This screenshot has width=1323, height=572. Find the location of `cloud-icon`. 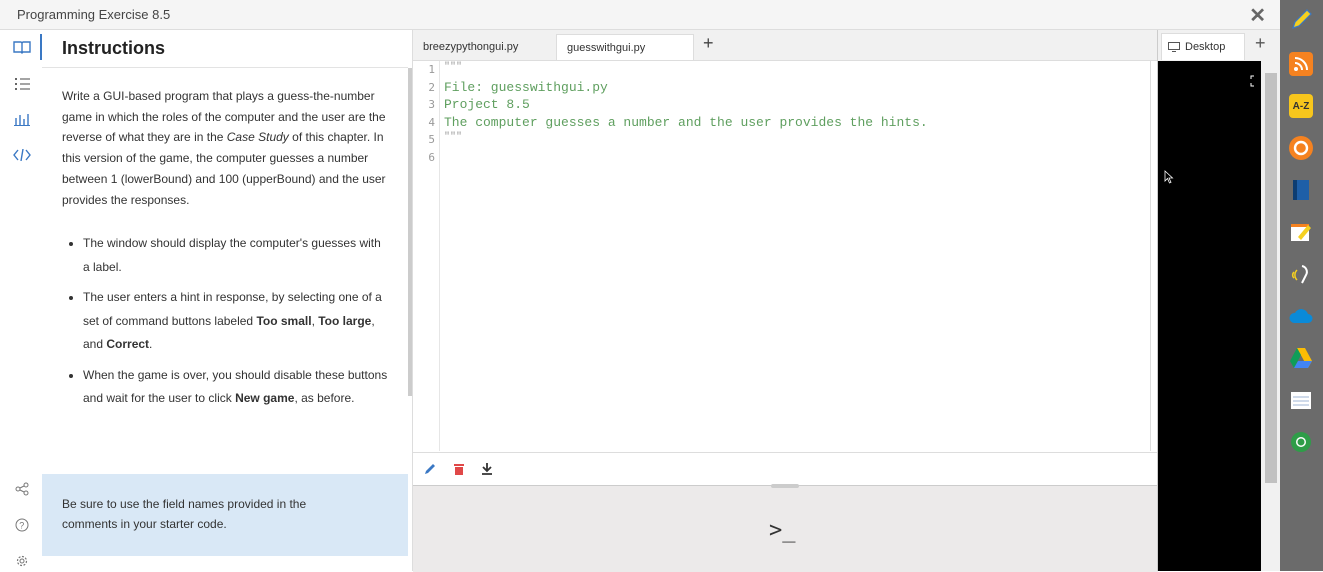

cloud-icon is located at coordinates (1301, 316).